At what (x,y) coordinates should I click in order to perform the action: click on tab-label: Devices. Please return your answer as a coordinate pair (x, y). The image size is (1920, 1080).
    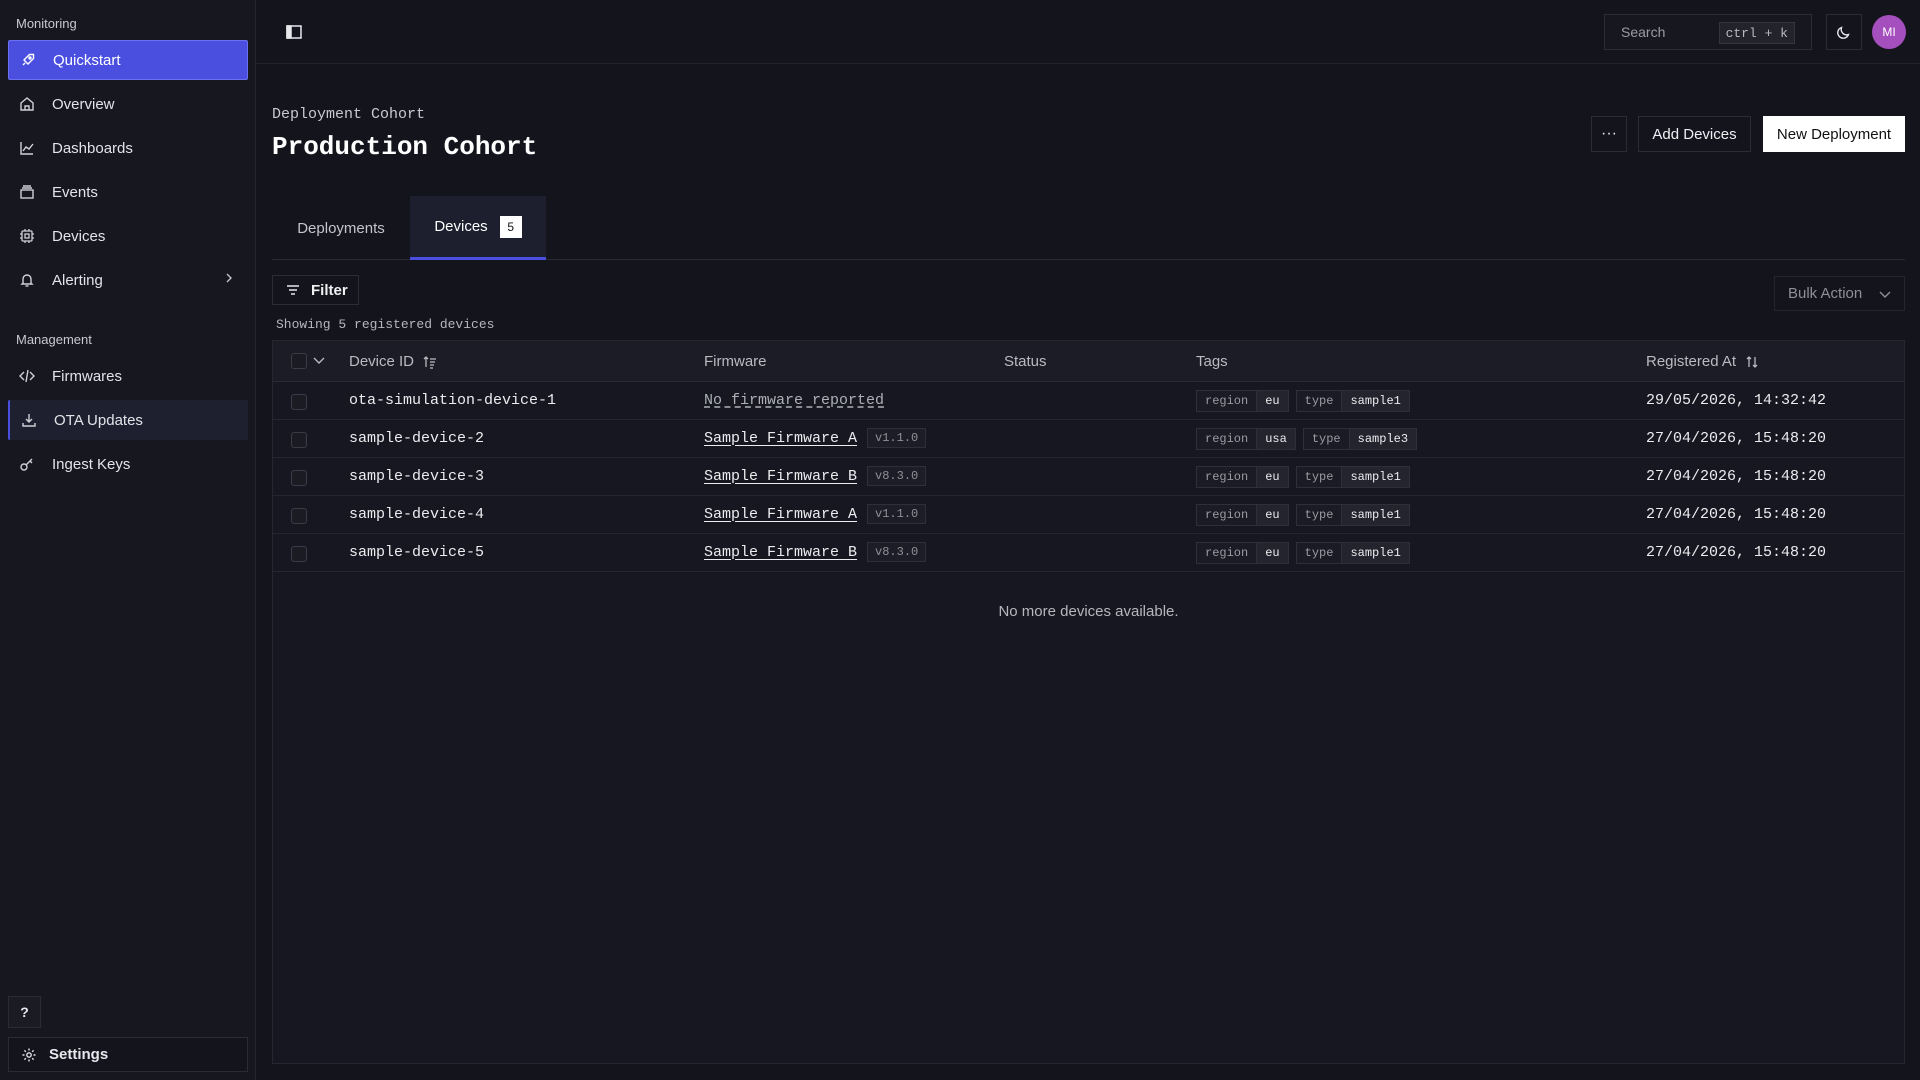
    Looking at the image, I should click on (461, 226).